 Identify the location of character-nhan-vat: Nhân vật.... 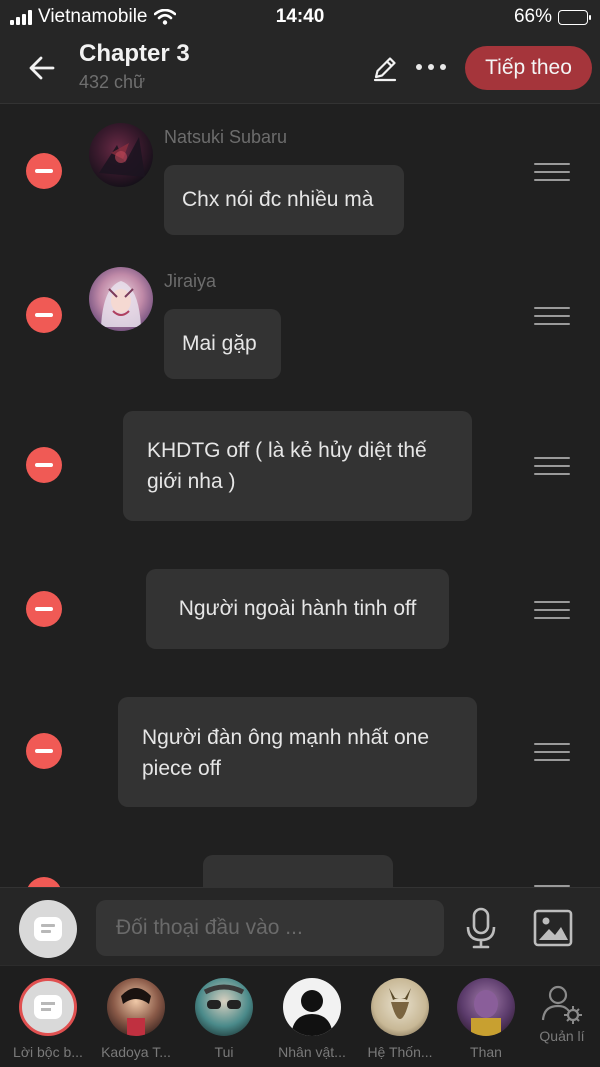
(312, 1019).